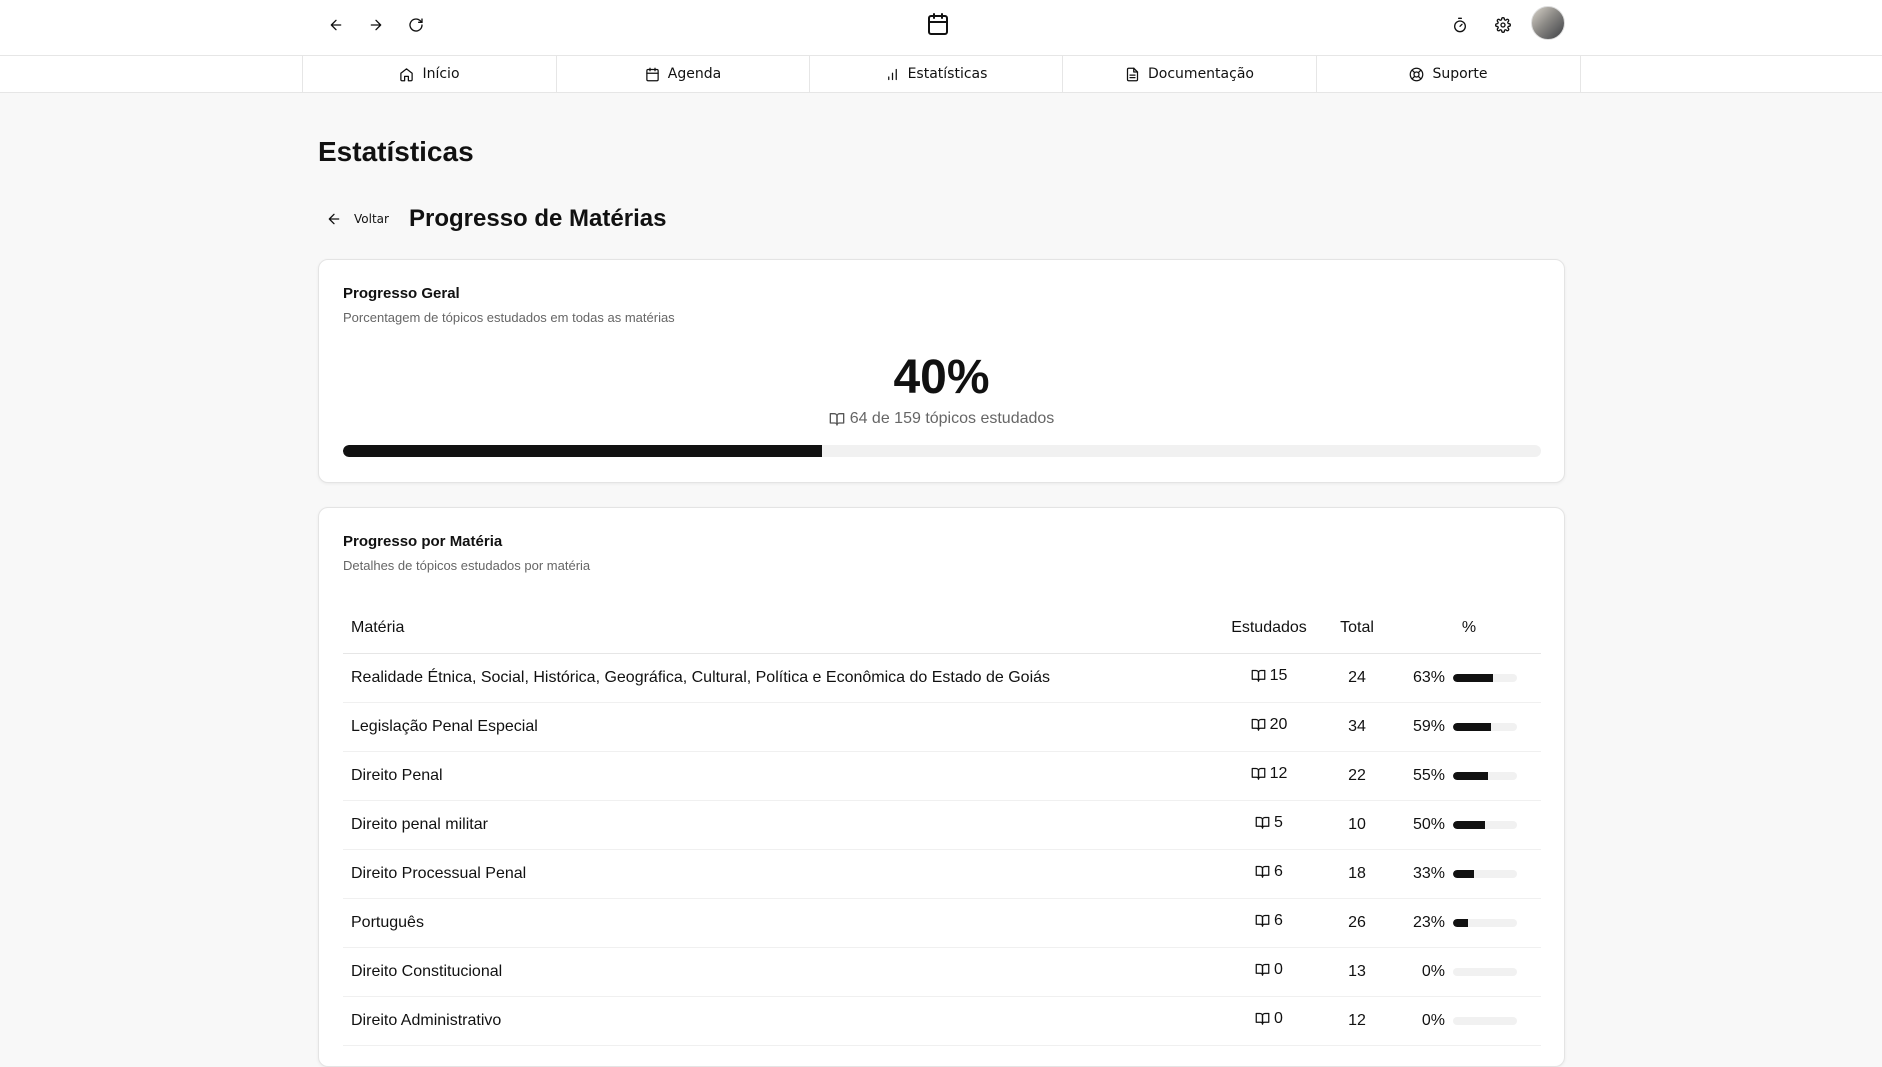 This screenshot has width=1882, height=1067. Describe the element at coordinates (1548, 23) in the screenshot. I see `user-avatar` at that location.